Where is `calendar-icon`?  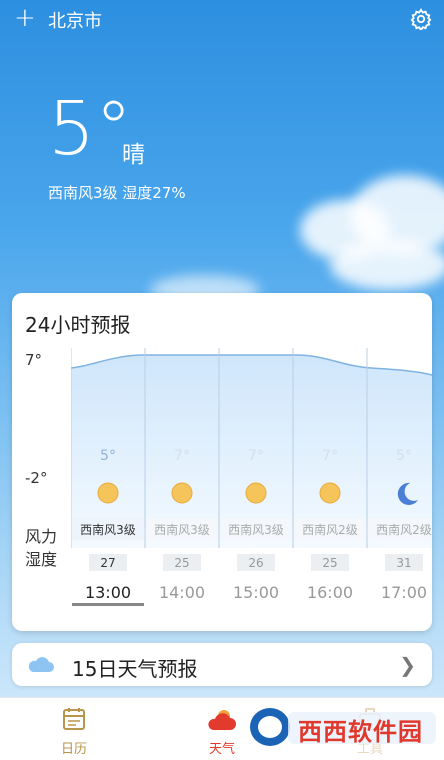 calendar-icon is located at coordinates (74, 719).